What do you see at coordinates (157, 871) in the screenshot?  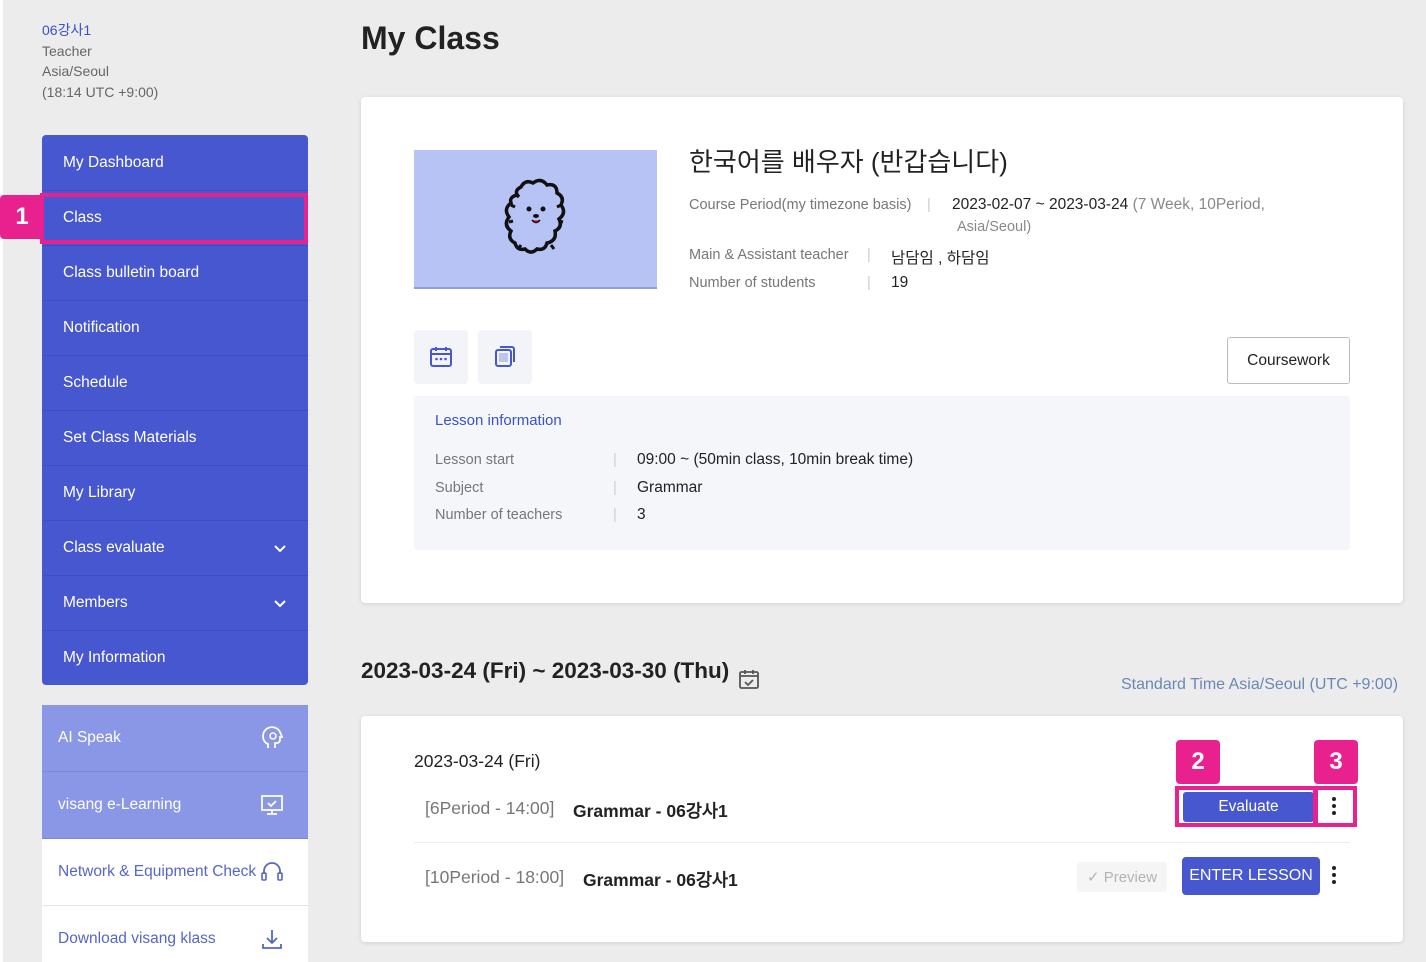 I see `tool-label: Network & Equipment Check` at bounding box center [157, 871].